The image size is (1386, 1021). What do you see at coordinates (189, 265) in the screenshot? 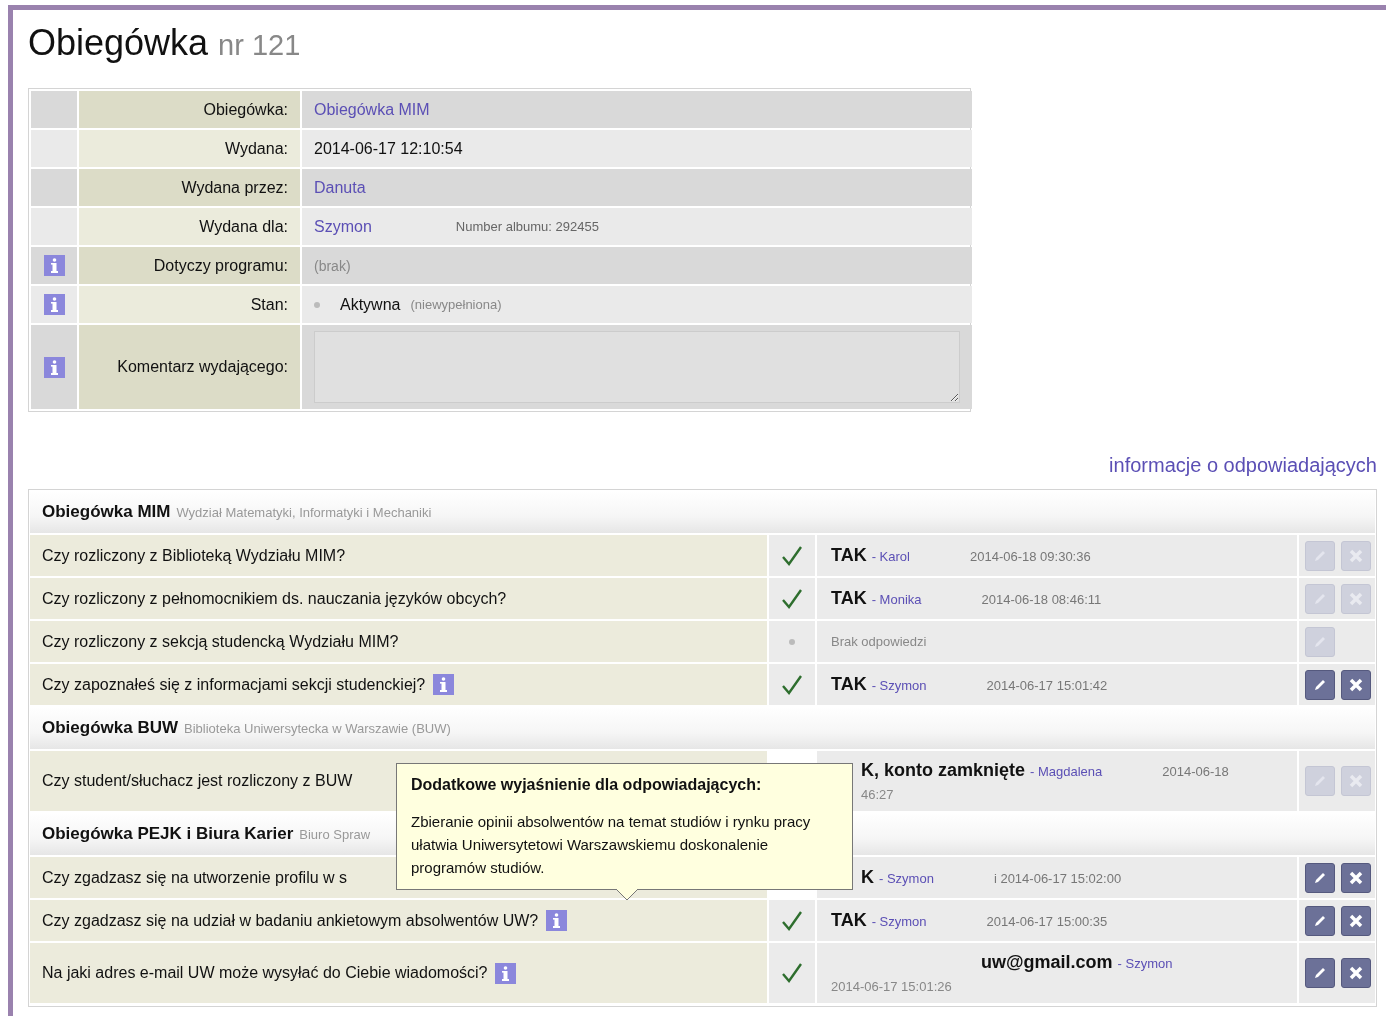
I see `field-label: Dotyczy programu:` at bounding box center [189, 265].